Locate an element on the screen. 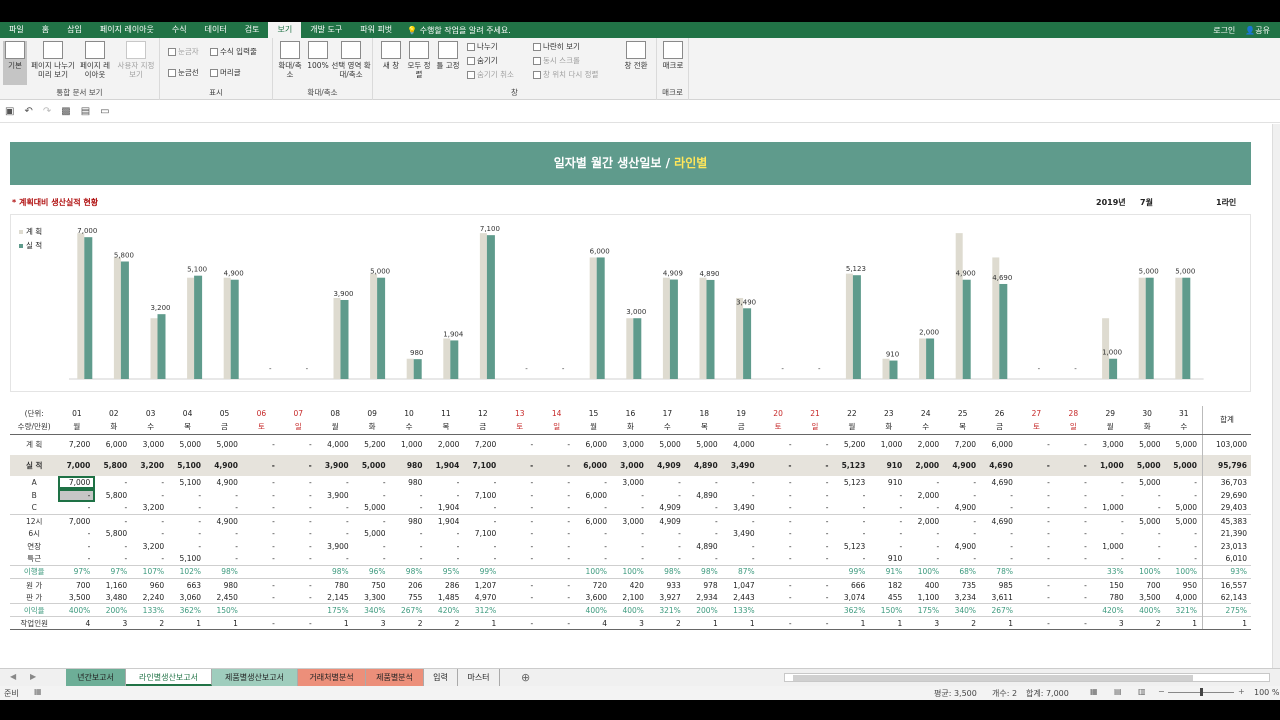 The height and width of the screenshot is (720, 1280). new-window-button: 새 창 is located at coordinates (391, 63).